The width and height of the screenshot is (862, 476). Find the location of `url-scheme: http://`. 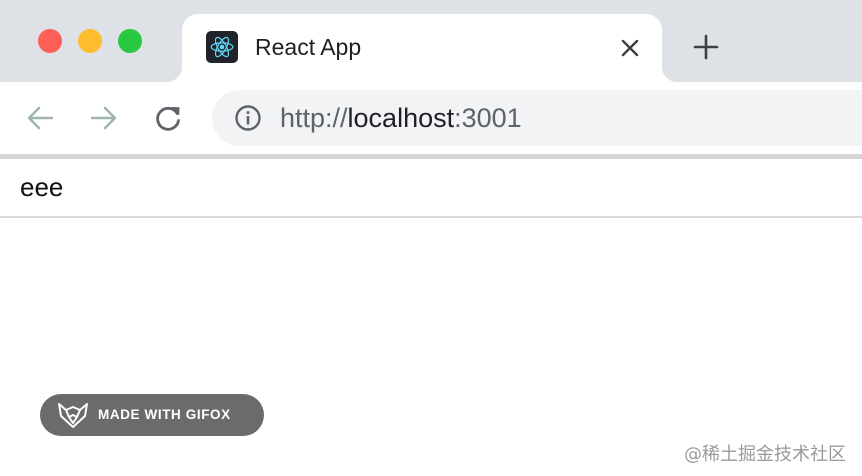

url-scheme: http:// is located at coordinates (314, 118).